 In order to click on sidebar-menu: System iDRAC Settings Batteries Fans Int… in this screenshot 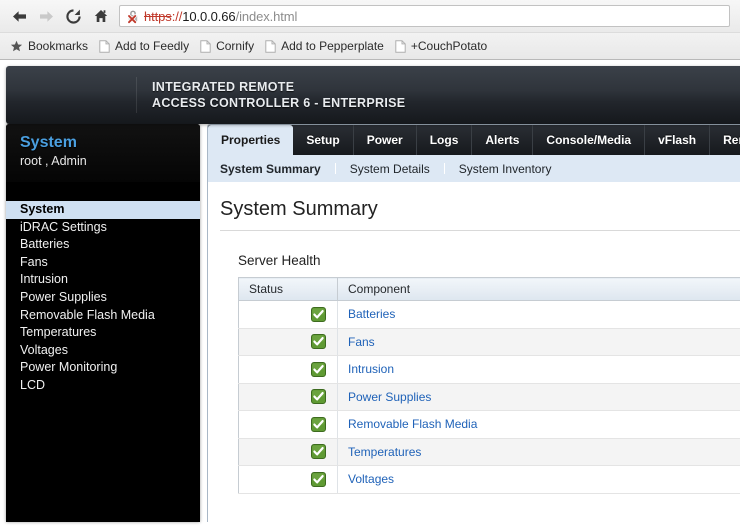, I will do `click(103, 300)`.